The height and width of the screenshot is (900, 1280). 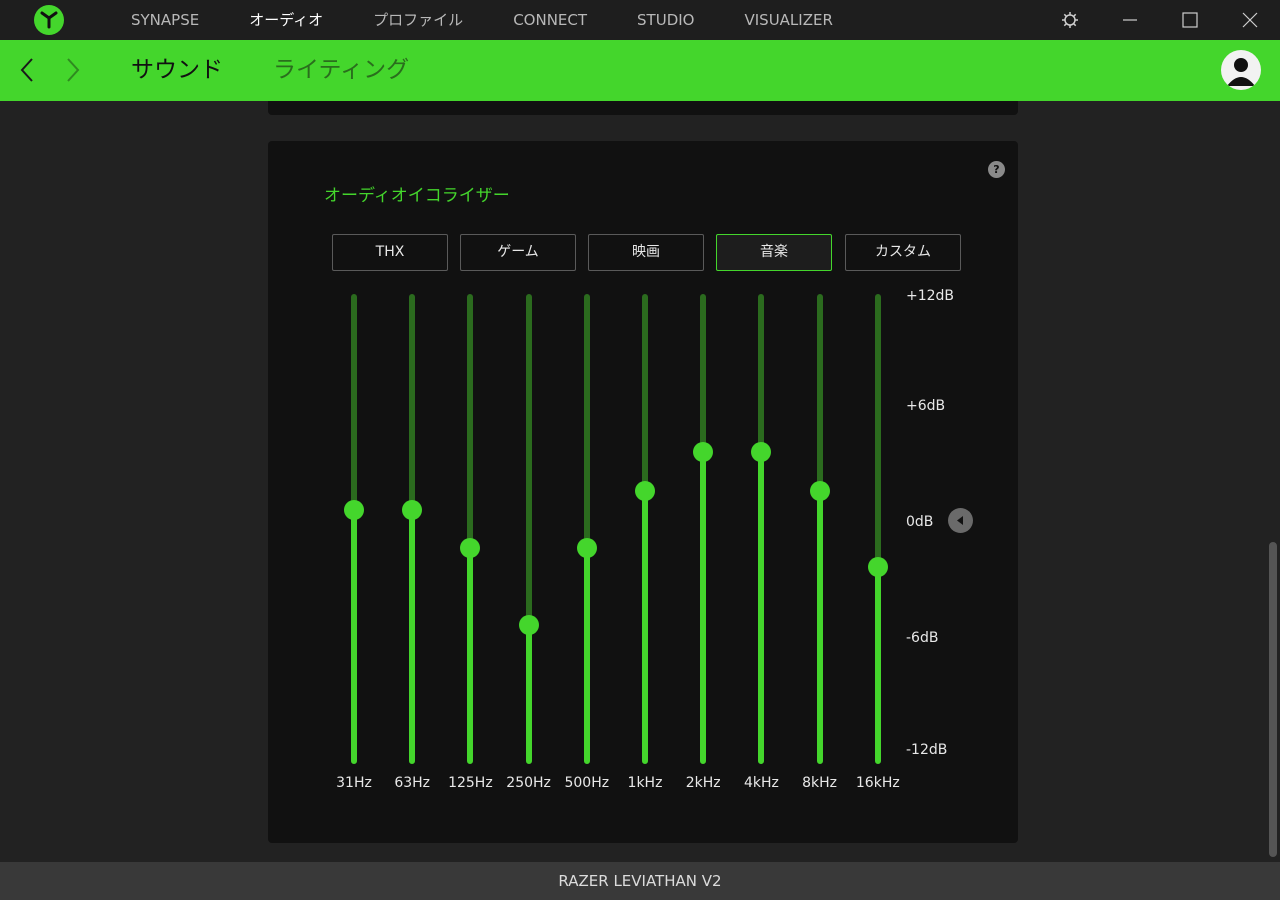 I want to click on db-label-minus6: -6dB, so click(x=922, y=638).